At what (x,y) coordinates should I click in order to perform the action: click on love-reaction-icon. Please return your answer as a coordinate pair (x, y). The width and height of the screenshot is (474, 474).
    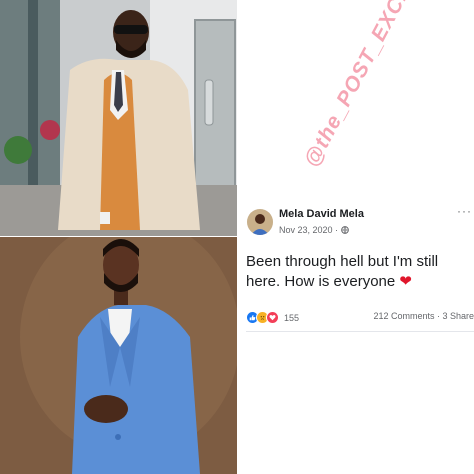
    Looking at the image, I should click on (272, 317).